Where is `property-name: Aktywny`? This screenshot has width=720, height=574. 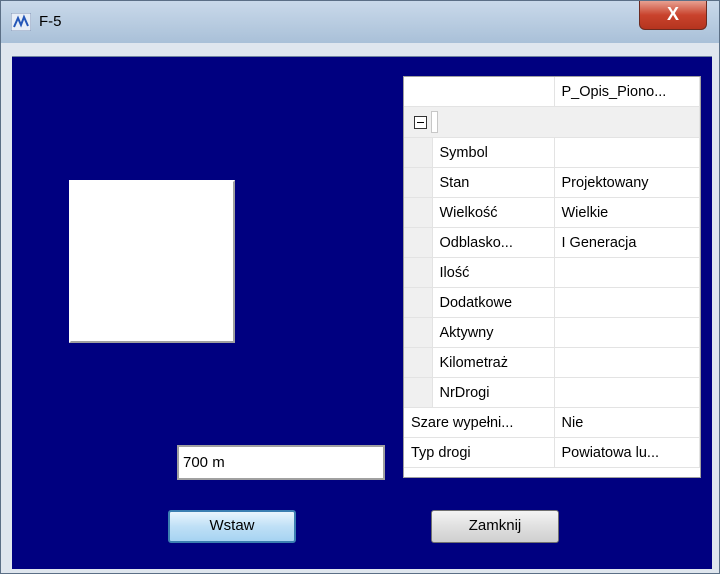
property-name: Aktywny is located at coordinates (493, 332).